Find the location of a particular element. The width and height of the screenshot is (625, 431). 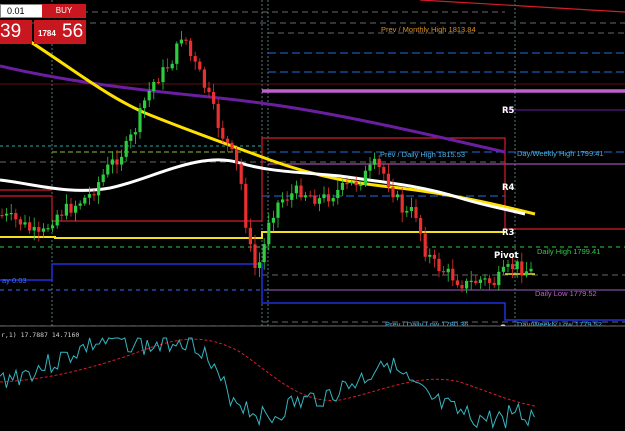

pivot-label: Pivot is located at coordinates (506, 256).